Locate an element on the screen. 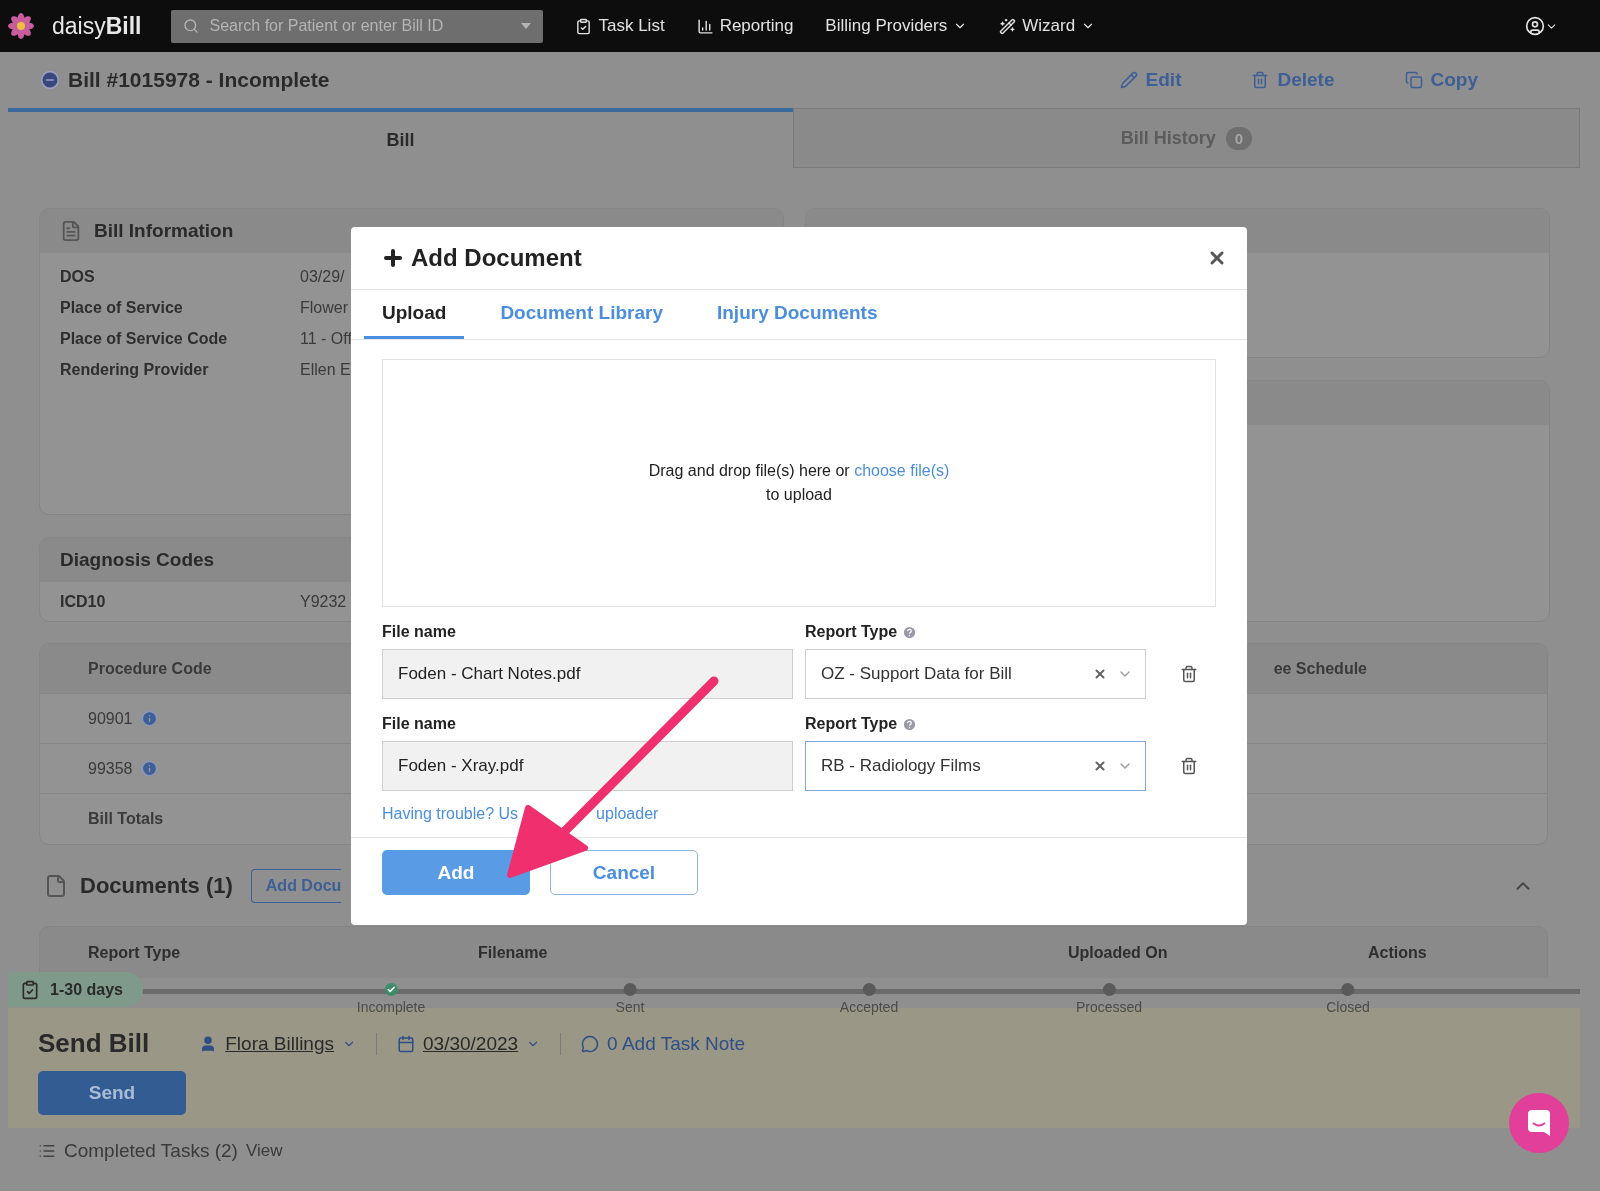  card-title: Bill Information is located at coordinates (164, 231).